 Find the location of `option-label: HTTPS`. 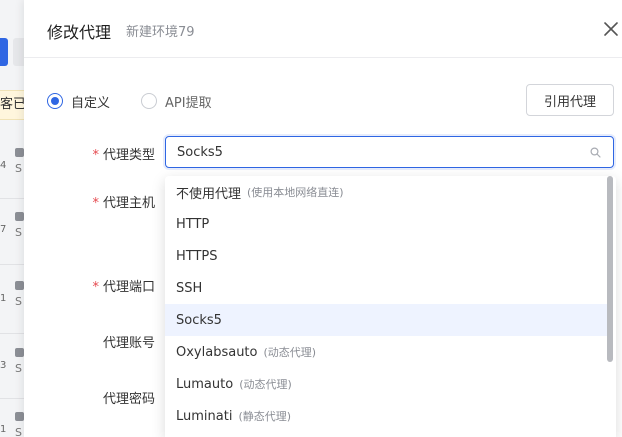

option-label: HTTPS is located at coordinates (197, 256).